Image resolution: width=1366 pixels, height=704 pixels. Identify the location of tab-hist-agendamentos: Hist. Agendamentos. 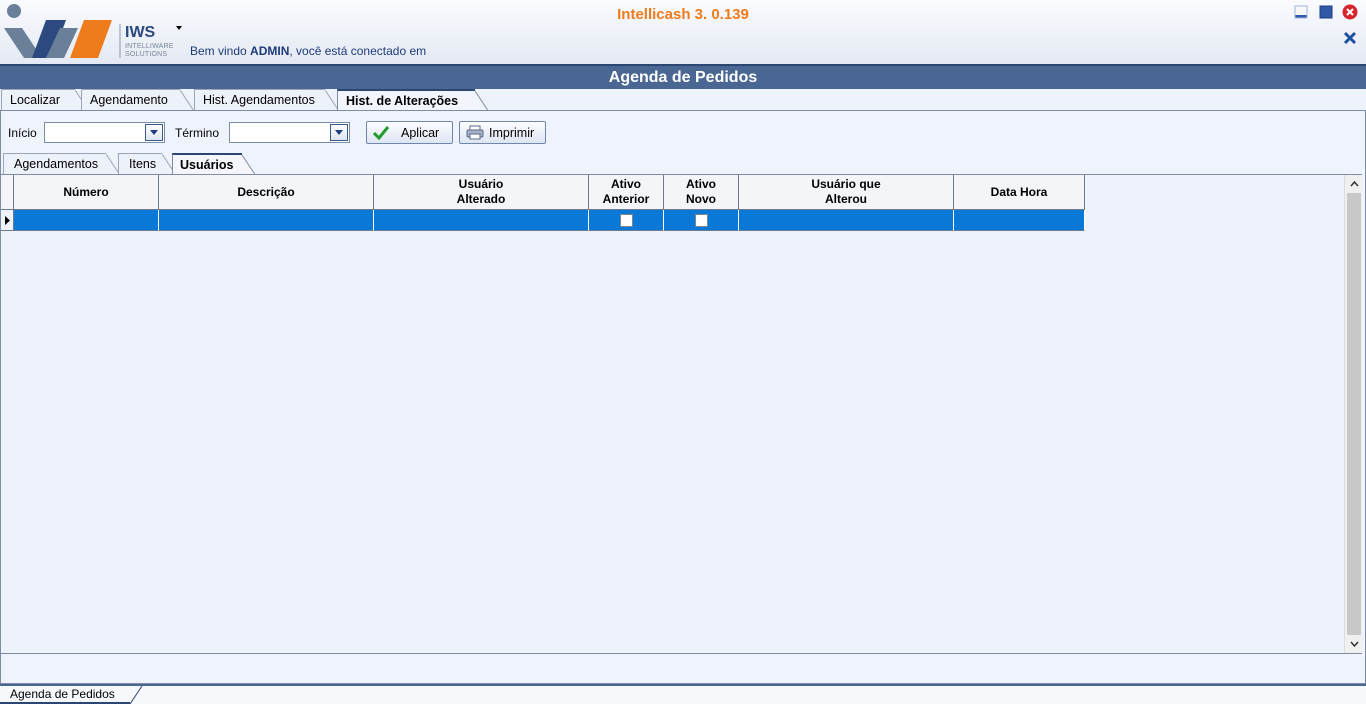
(266, 100).